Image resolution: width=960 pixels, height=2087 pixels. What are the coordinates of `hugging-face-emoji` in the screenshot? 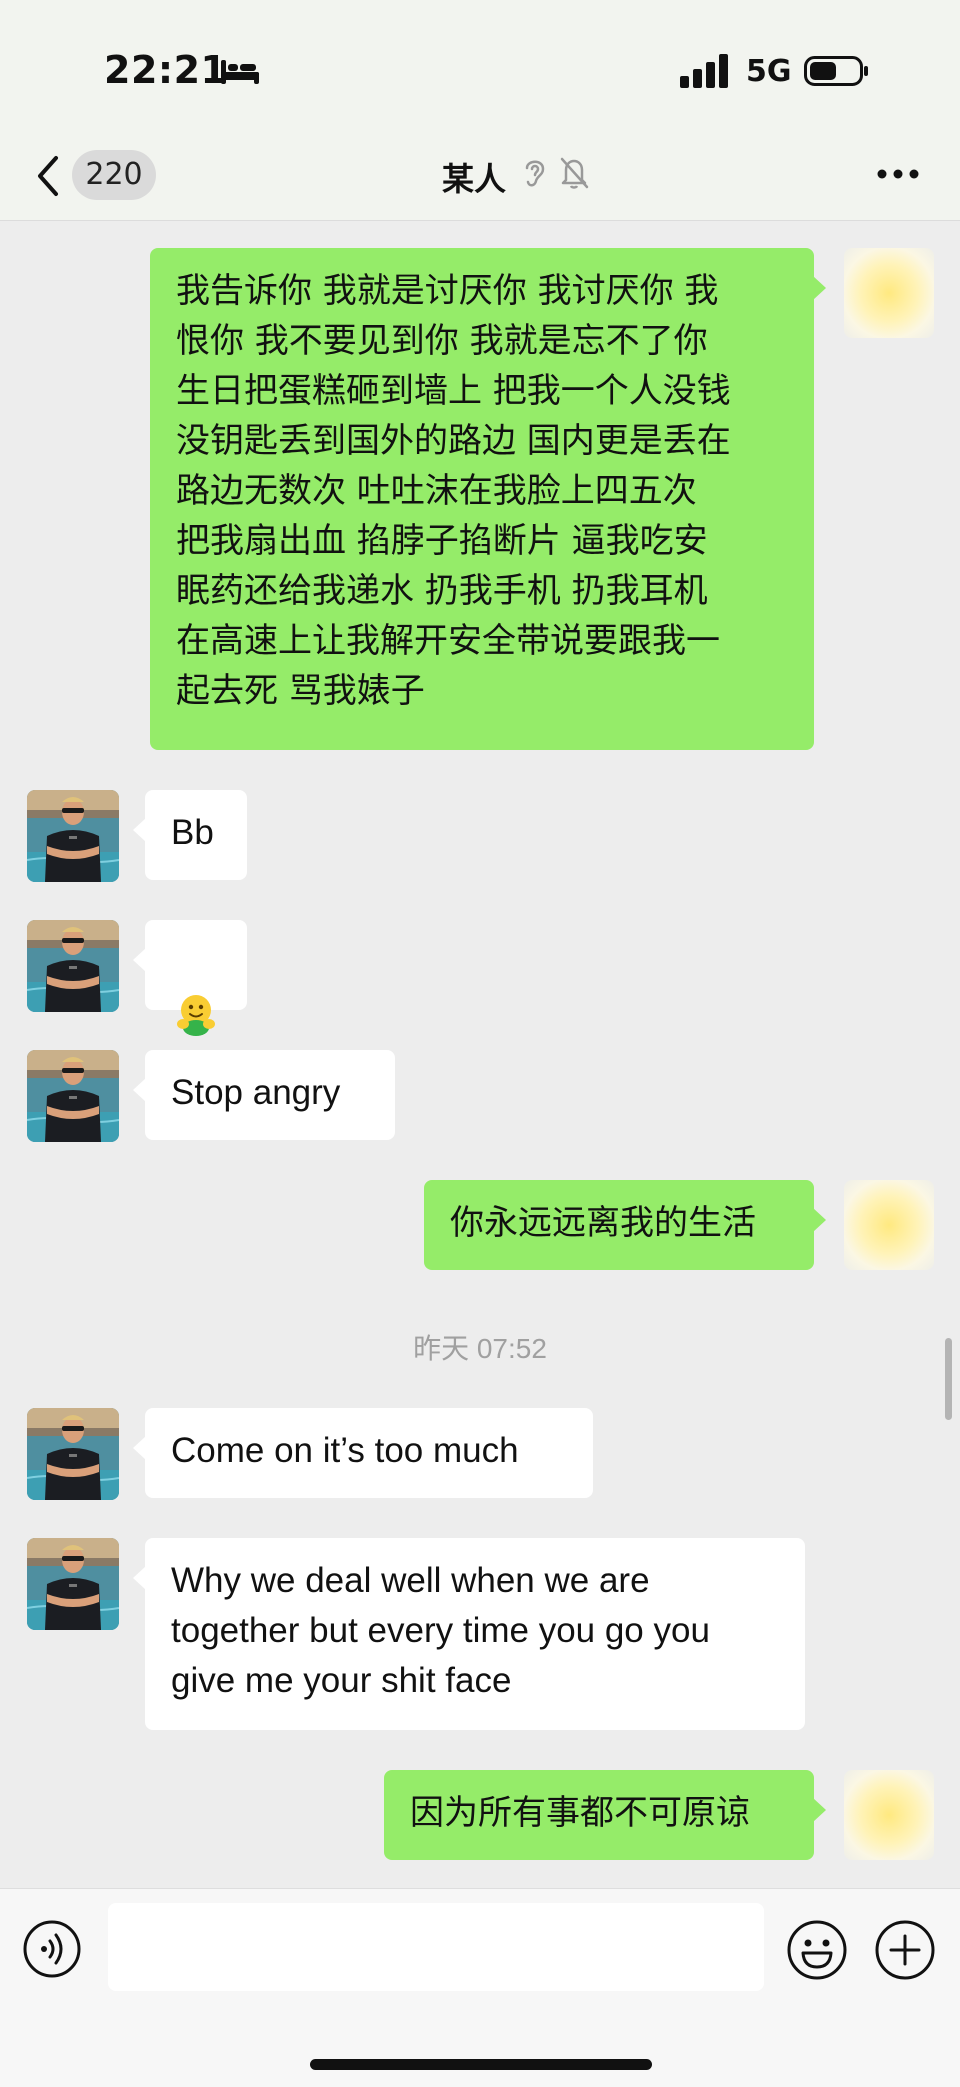 It's located at (196, 1015).